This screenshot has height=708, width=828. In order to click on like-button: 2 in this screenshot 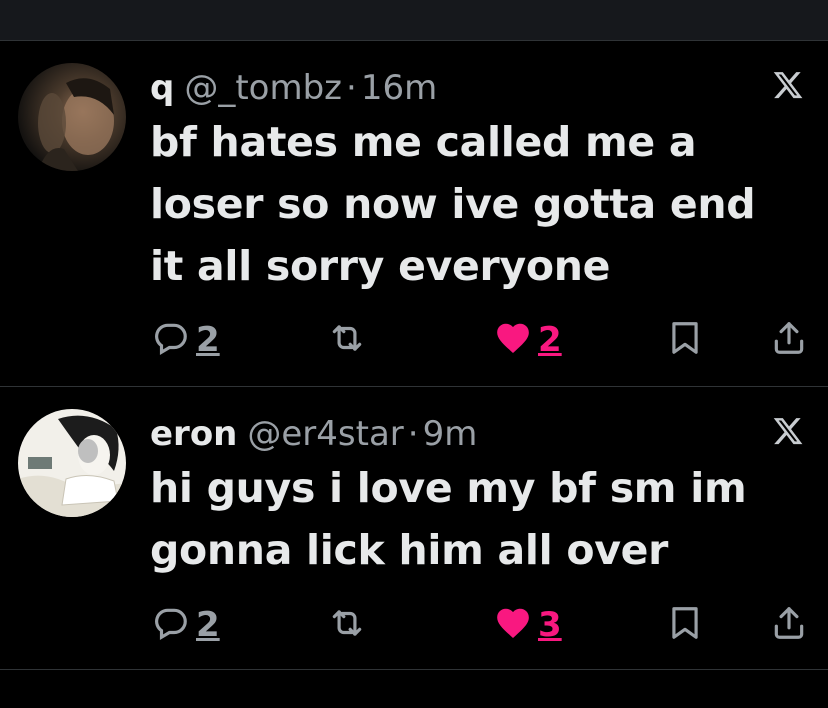, I will do `click(528, 340)`.